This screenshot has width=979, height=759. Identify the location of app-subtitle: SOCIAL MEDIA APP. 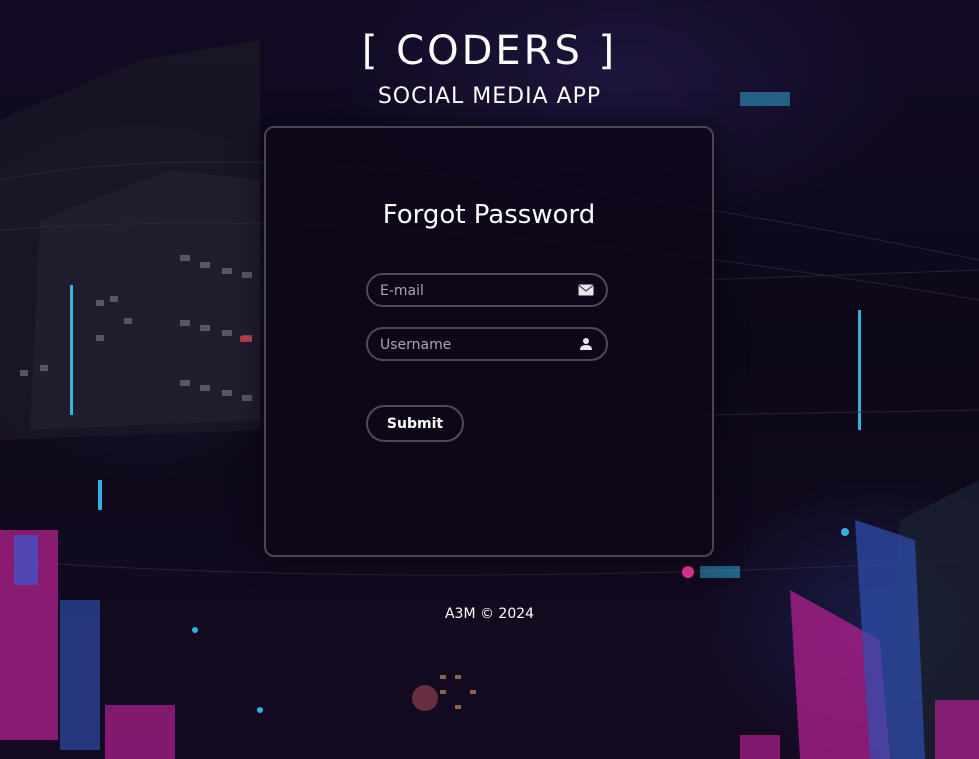
(489, 96).